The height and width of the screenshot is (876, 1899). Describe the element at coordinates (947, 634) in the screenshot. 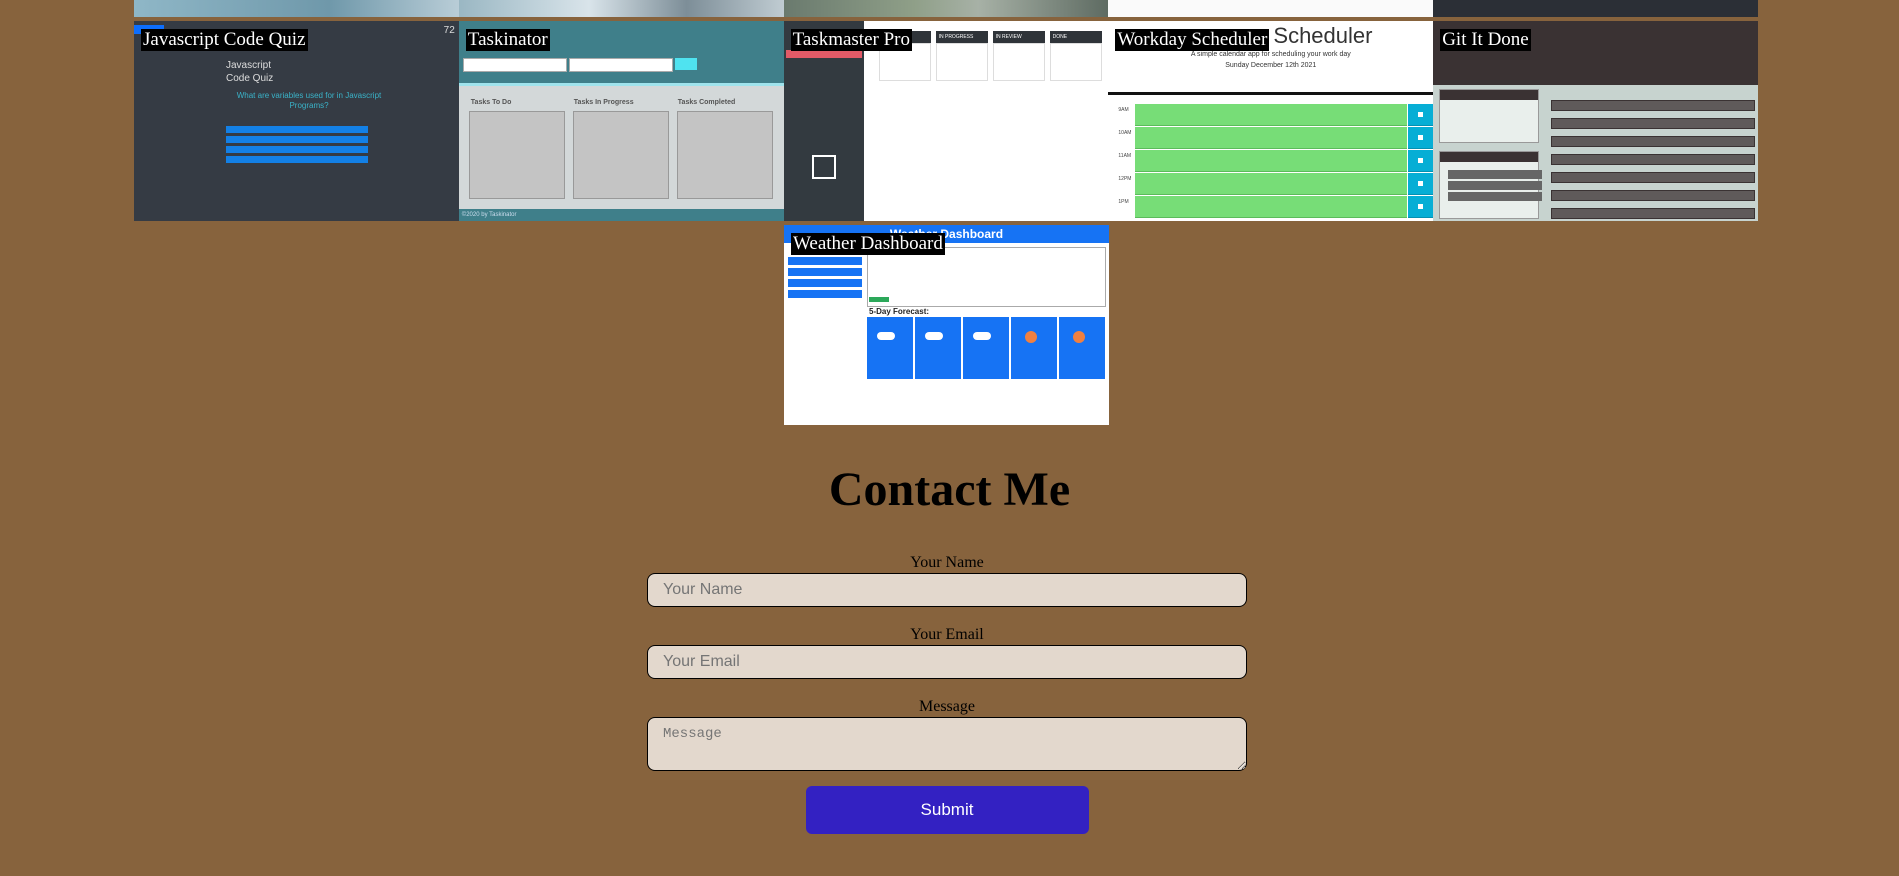

I see `email-label: Your Email` at that location.